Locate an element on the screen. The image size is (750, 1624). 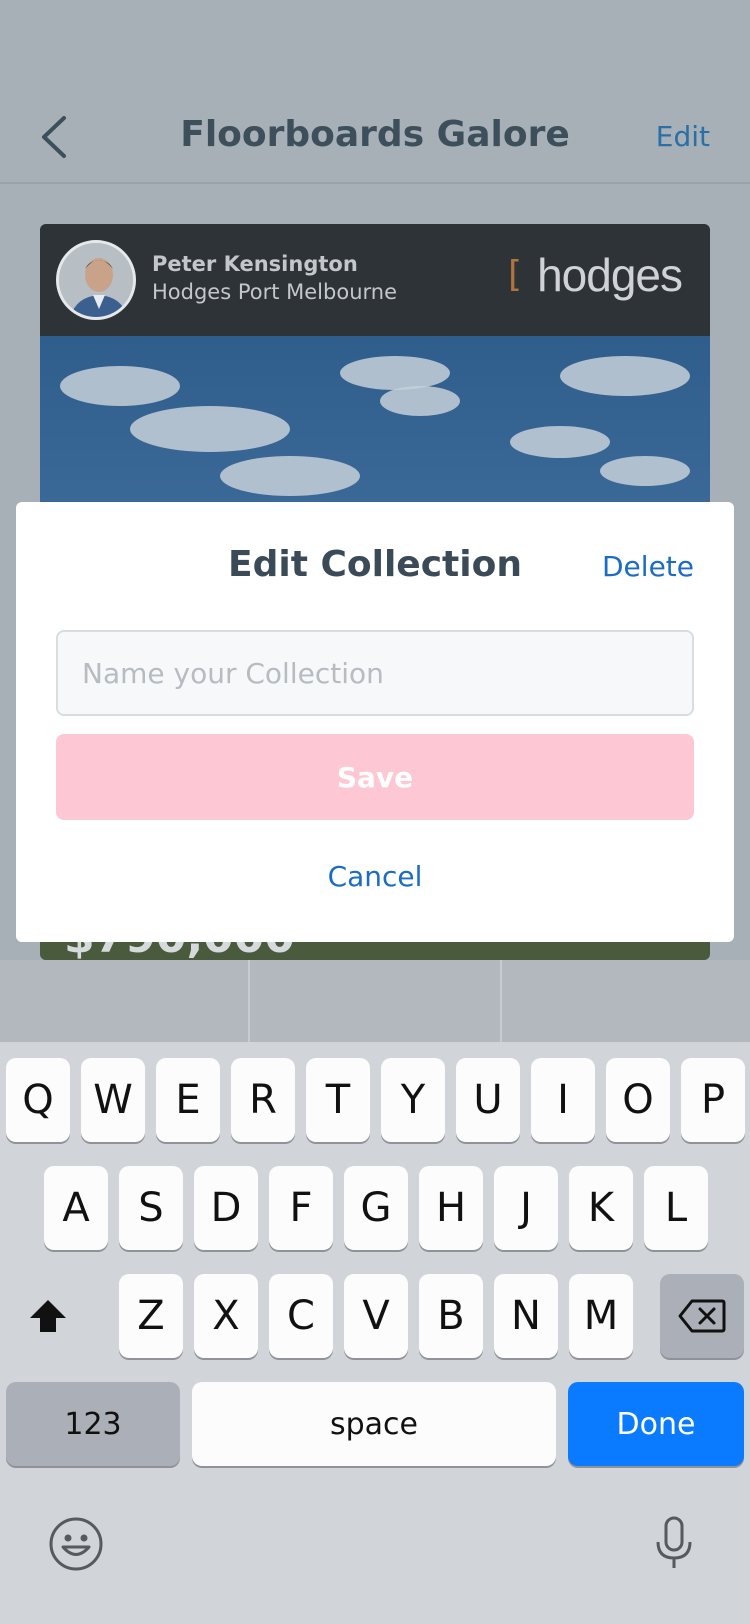
microphone-icon is located at coordinates (674, 1542).